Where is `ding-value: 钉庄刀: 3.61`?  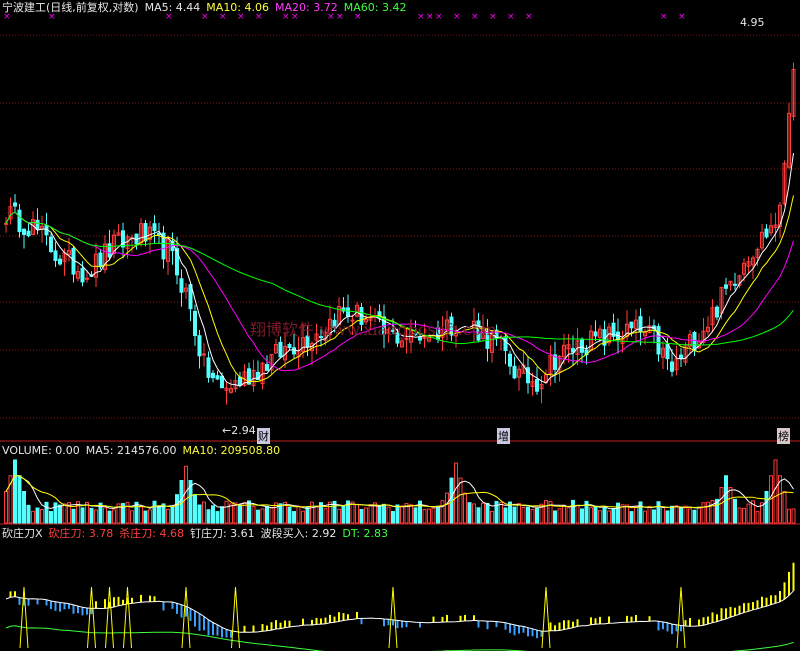 ding-value: 钉庄刀: 3.61 is located at coordinates (222, 533).